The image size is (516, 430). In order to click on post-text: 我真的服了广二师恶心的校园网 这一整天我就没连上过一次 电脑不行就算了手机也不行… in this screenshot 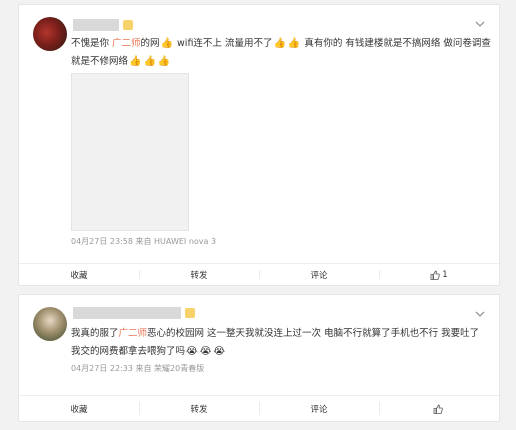, I will do `click(281, 343)`.